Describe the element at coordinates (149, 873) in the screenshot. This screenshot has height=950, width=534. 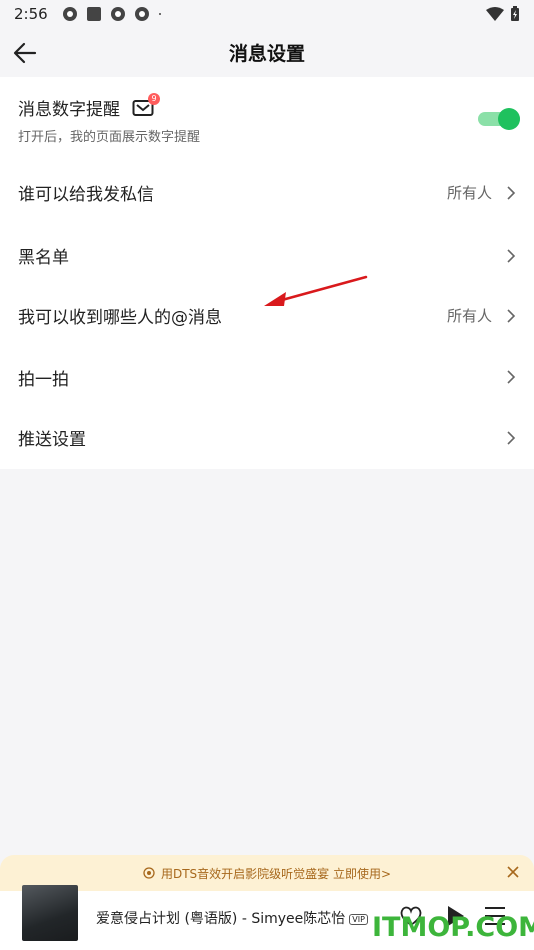
I see `dts-icon` at that location.